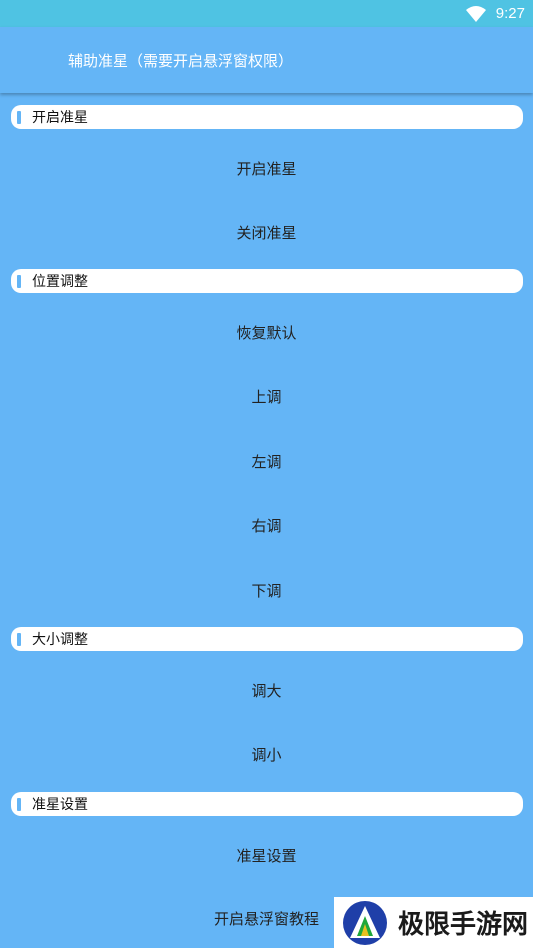  I want to click on wifi-icon, so click(475, 13).